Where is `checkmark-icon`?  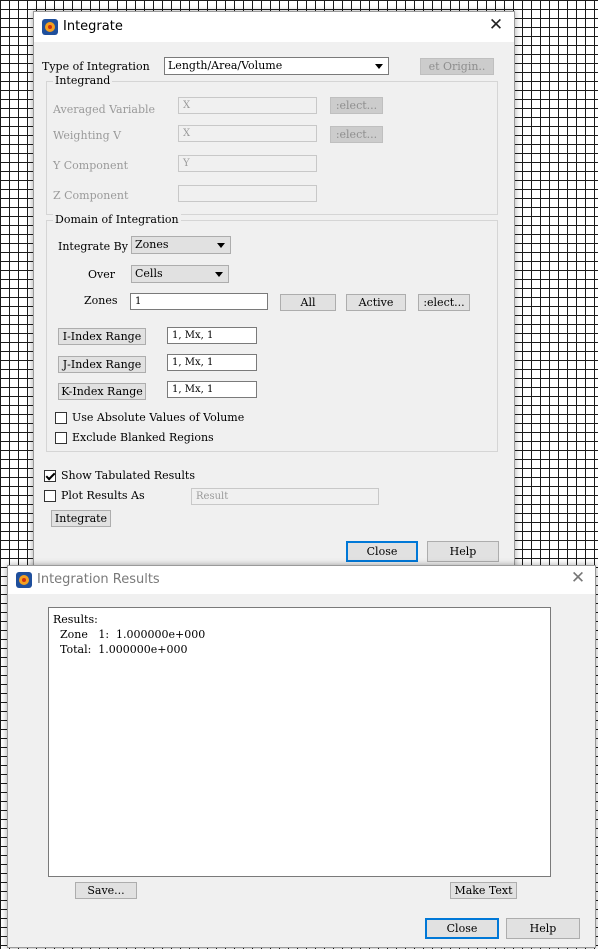
checkmark-icon is located at coordinates (50, 475).